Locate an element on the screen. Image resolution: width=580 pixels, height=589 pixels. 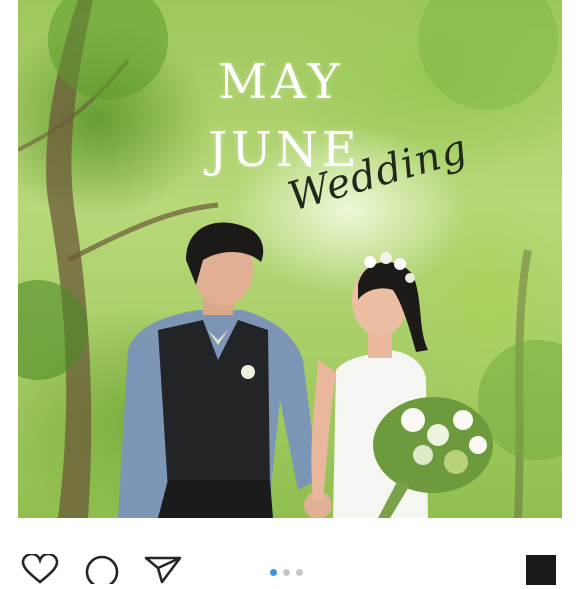
title-may: MAY is located at coordinates (281, 82).